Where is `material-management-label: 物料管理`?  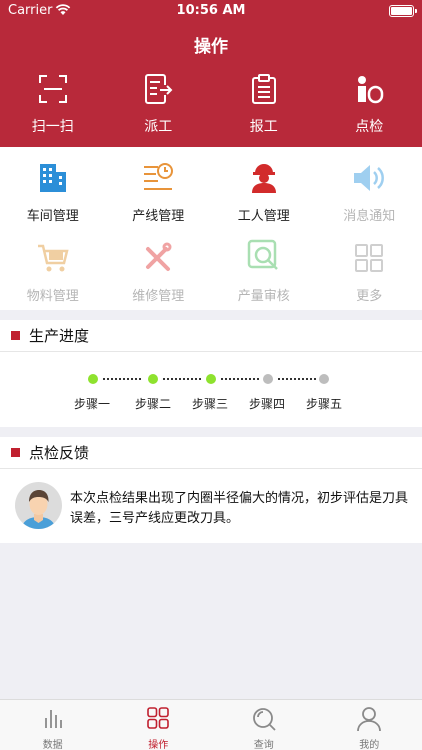
material-management-label: 物料管理 is located at coordinates (52, 296).